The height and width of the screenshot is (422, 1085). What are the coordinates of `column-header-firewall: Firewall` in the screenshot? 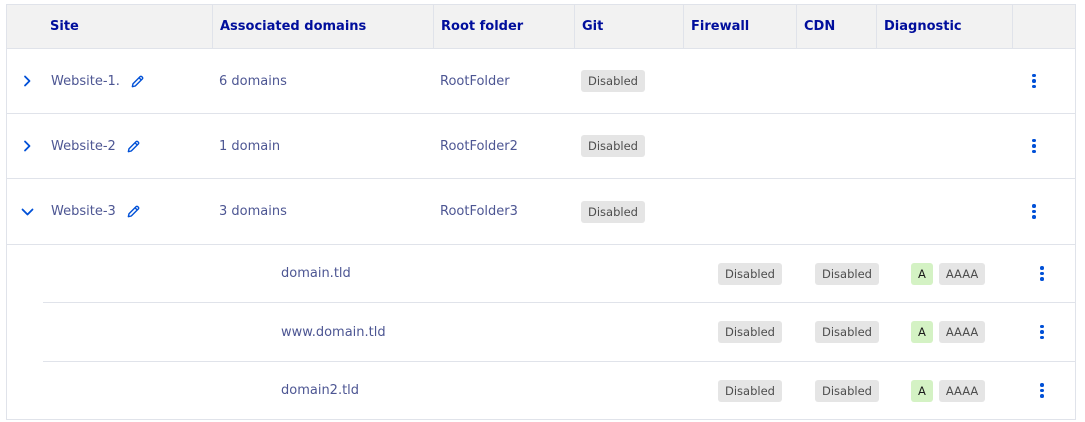 It's located at (740, 27).